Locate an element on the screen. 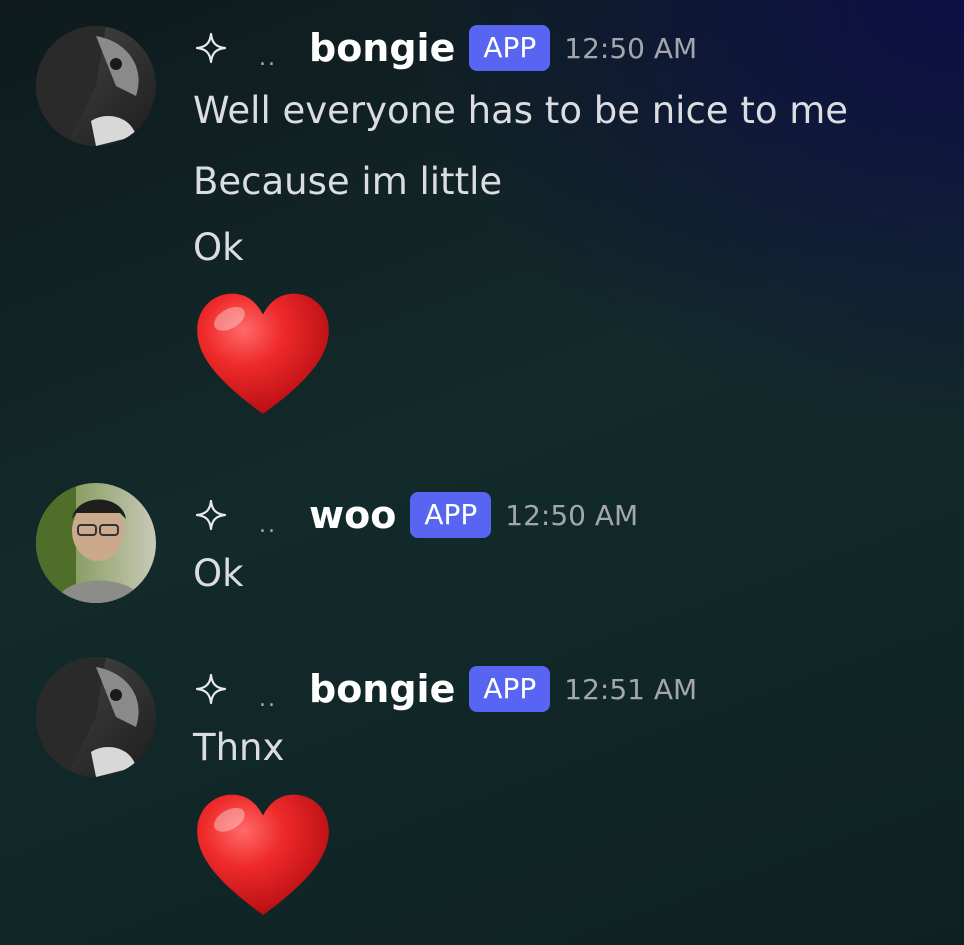  message-text: Thnx is located at coordinates (239, 747).